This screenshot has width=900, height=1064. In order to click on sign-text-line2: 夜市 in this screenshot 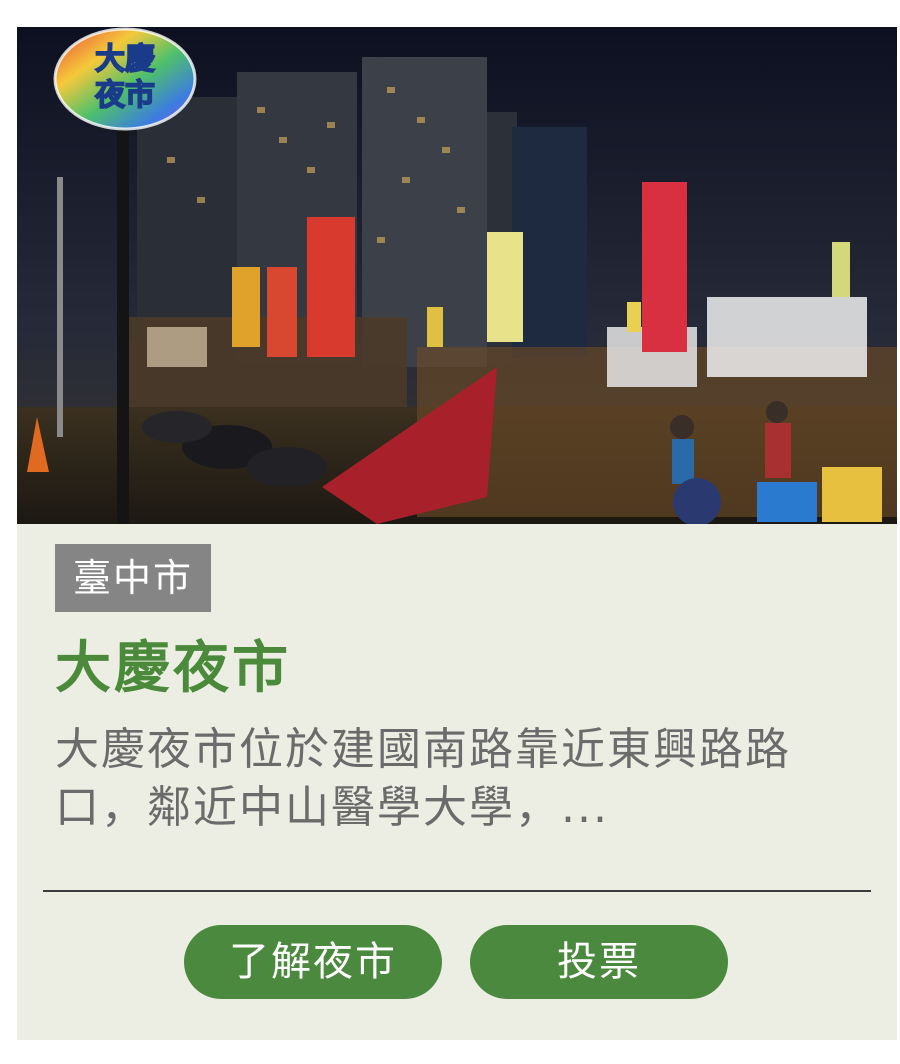, I will do `click(124, 95)`.